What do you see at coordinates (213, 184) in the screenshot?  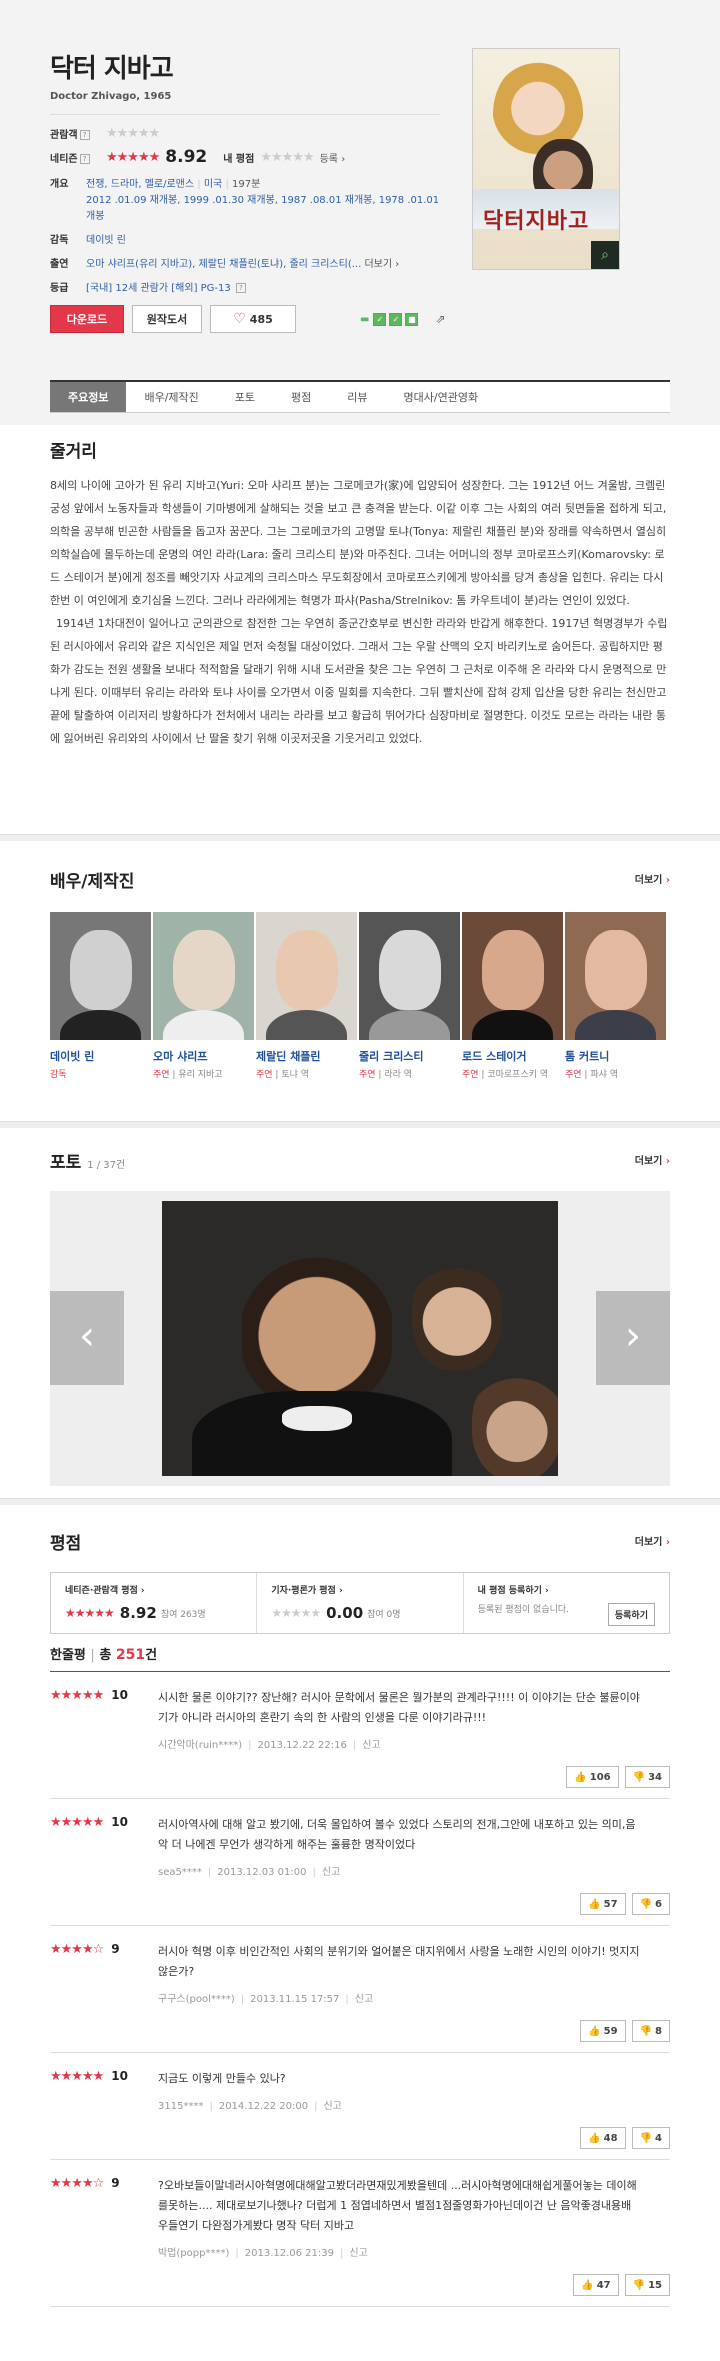 I see `country-link: 미국` at bounding box center [213, 184].